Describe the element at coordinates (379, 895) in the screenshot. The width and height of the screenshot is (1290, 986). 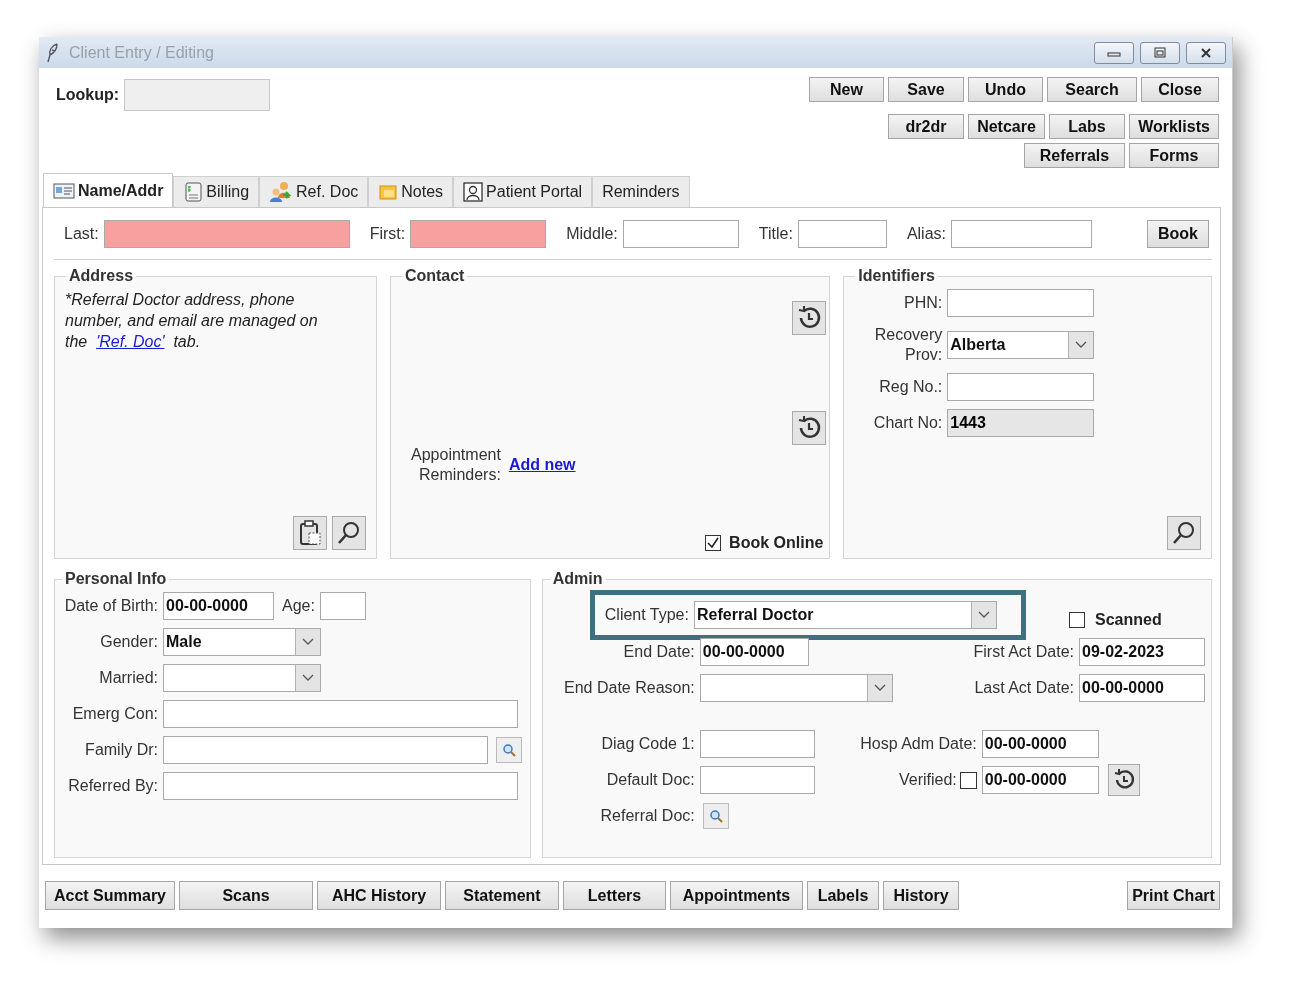
I see `action-button: AHC History` at that location.